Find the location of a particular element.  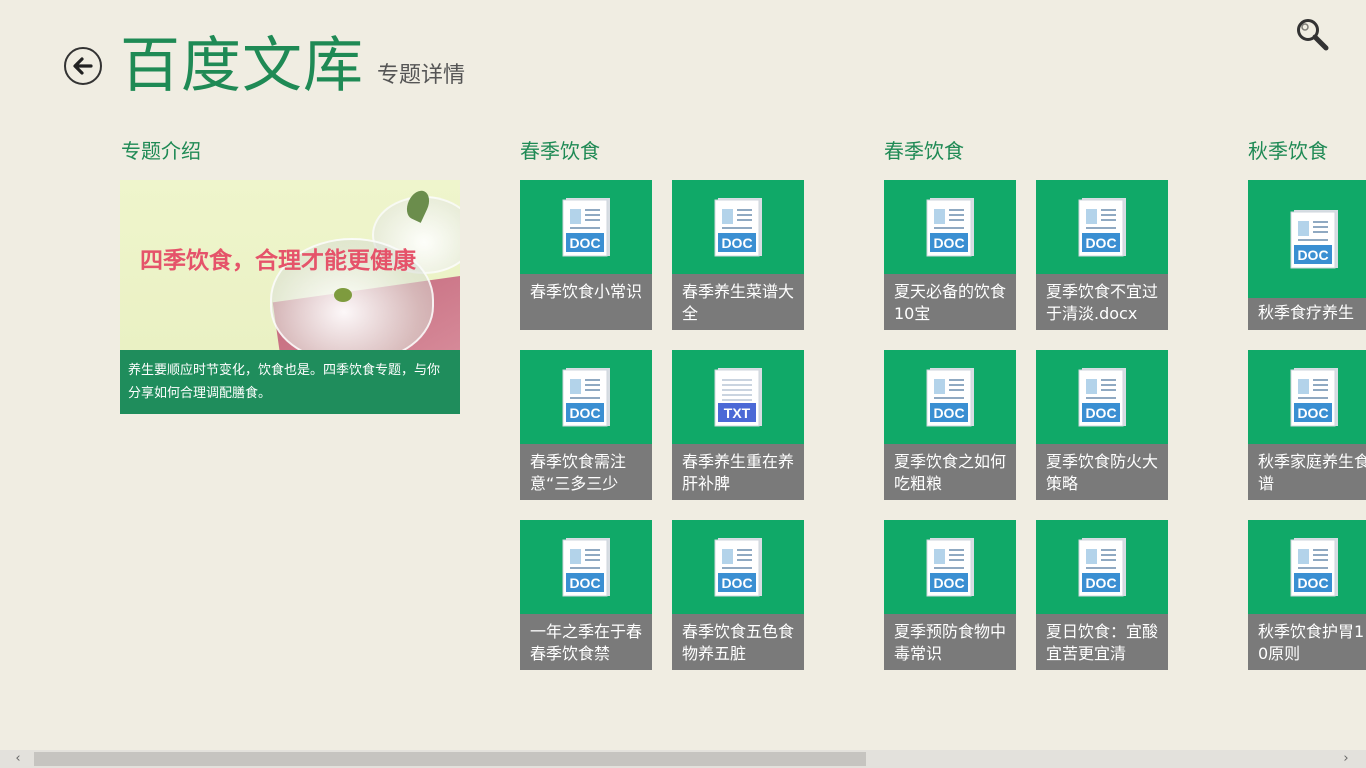

document-title: 夏季饮食之如何吃粗粮 is located at coordinates (950, 472).